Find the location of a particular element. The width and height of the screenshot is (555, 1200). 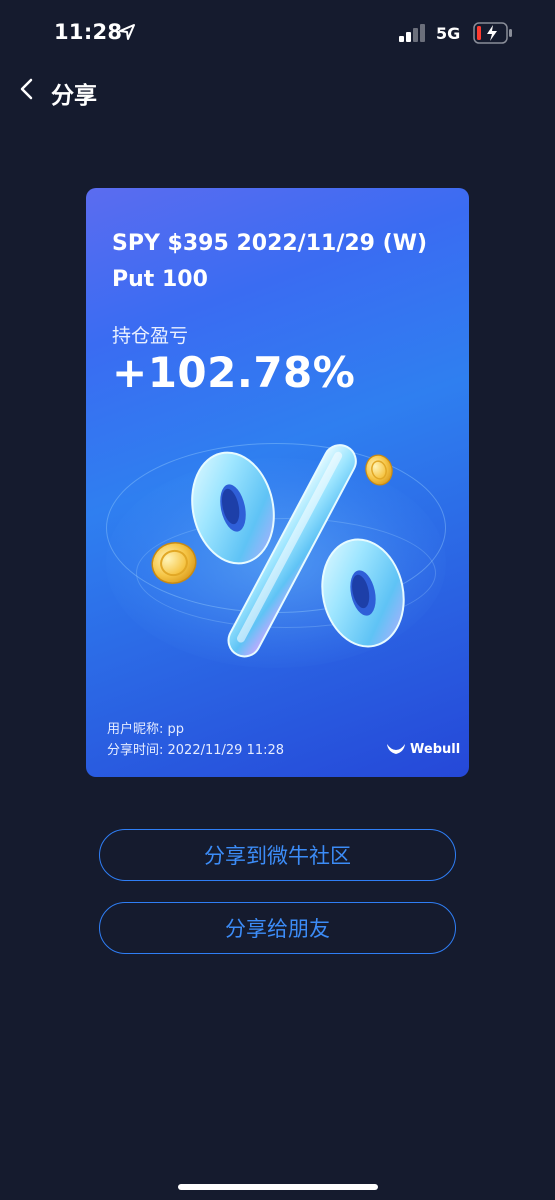

page-title: 分享 is located at coordinates (74, 96).